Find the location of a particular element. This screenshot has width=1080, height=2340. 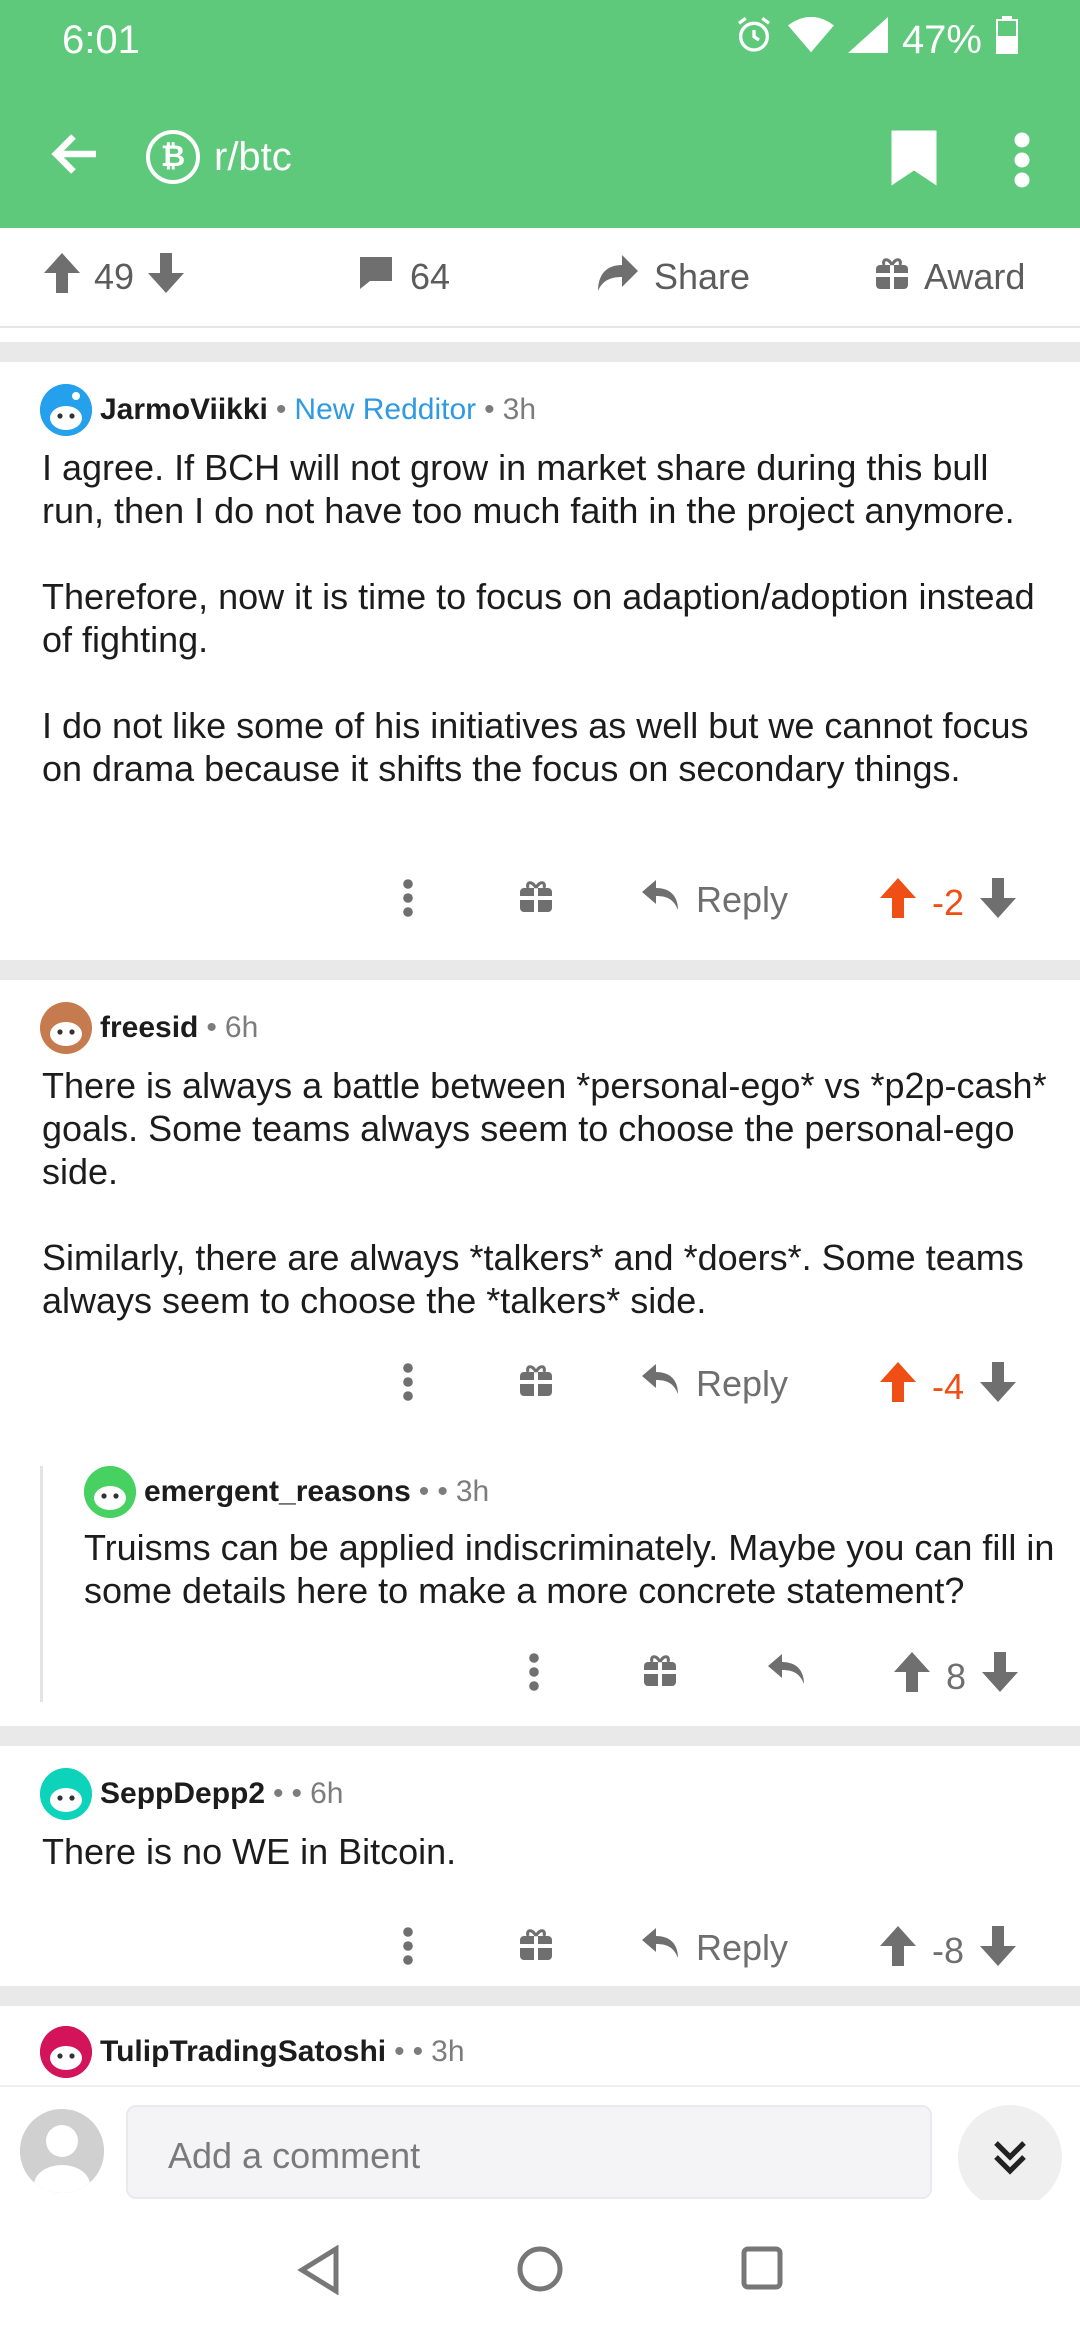

comment-header: SeppDepp2 • • 6h is located at coordinates (191, 1794).